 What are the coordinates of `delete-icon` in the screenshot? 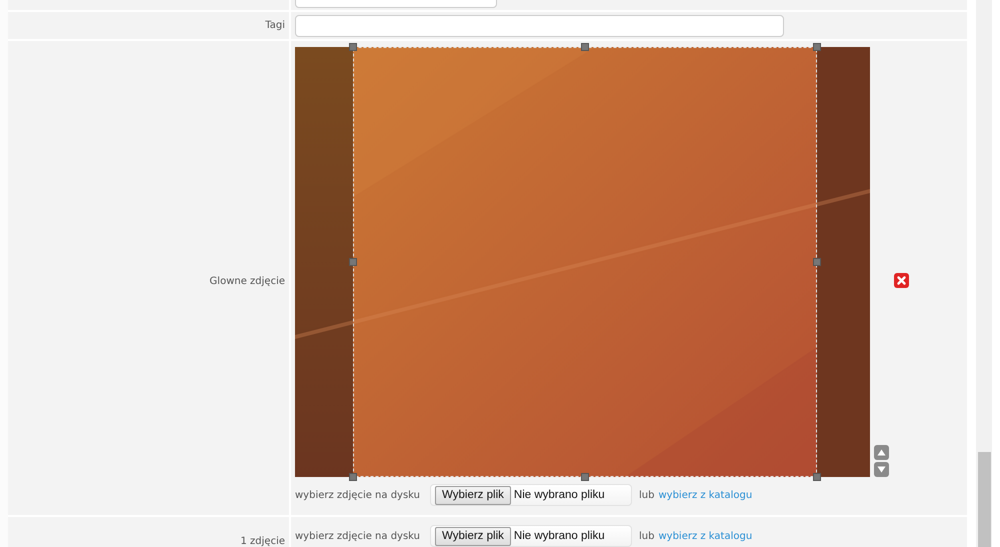 It's located at (901, 280).